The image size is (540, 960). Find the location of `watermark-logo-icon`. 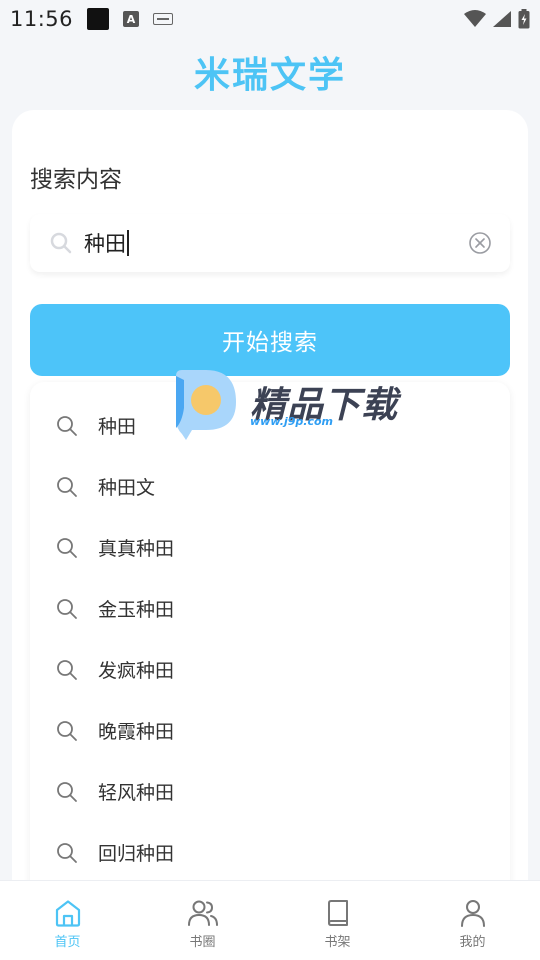

watermark-logo-icon is located at coordinates (206, 405).